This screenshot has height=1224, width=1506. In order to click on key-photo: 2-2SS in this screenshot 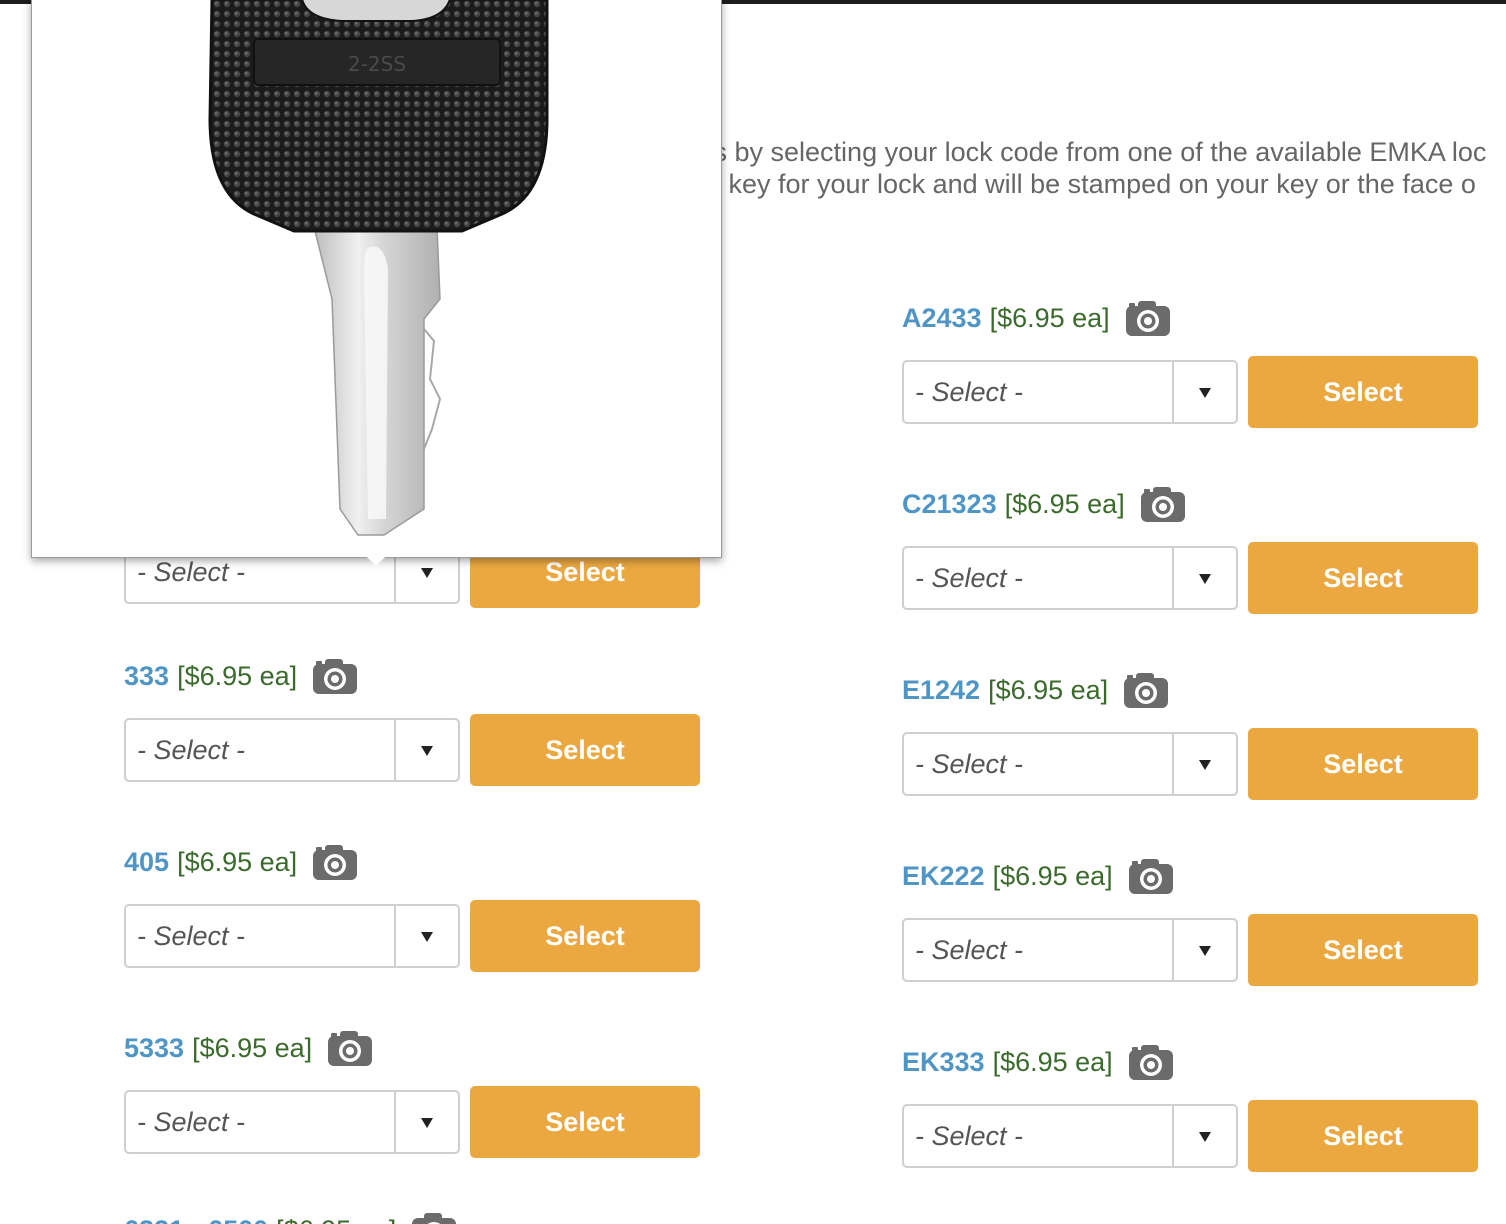, I will do `click(378, 268)`.